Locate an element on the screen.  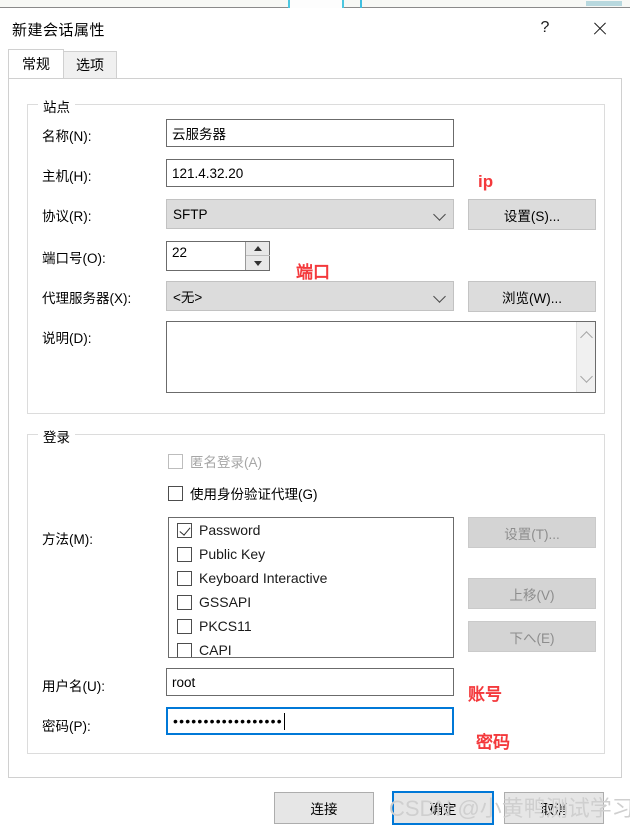
port-stepper: 22 is located at coordinates (218, 256).